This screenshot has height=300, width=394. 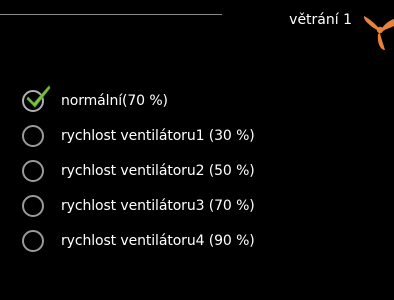 What do you see at coordinates (158, 136) in the screenshot?
I see `option-label: rychlost ventilátoru1 (30 %)` at bounding box center [158, 136].